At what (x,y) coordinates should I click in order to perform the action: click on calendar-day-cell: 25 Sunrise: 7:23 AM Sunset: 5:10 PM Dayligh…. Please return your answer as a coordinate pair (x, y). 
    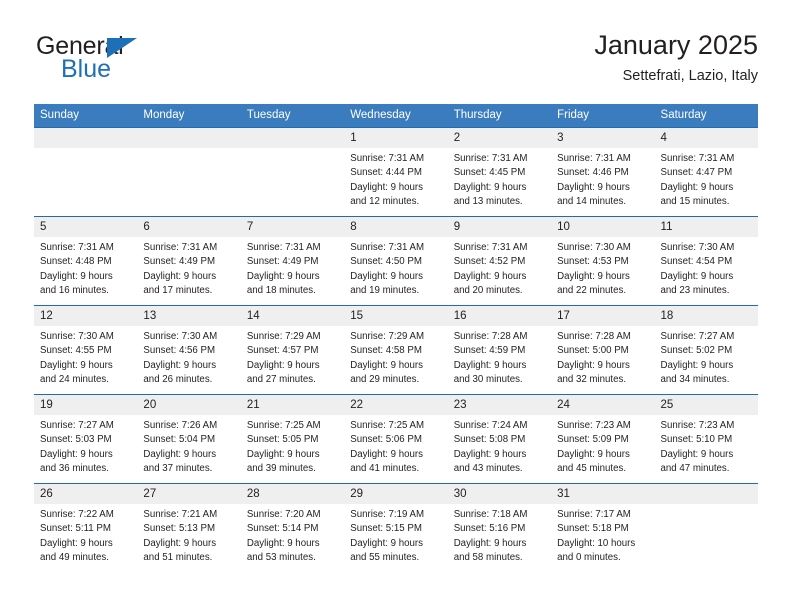
    Looking at the image, I should click on (706, 439).